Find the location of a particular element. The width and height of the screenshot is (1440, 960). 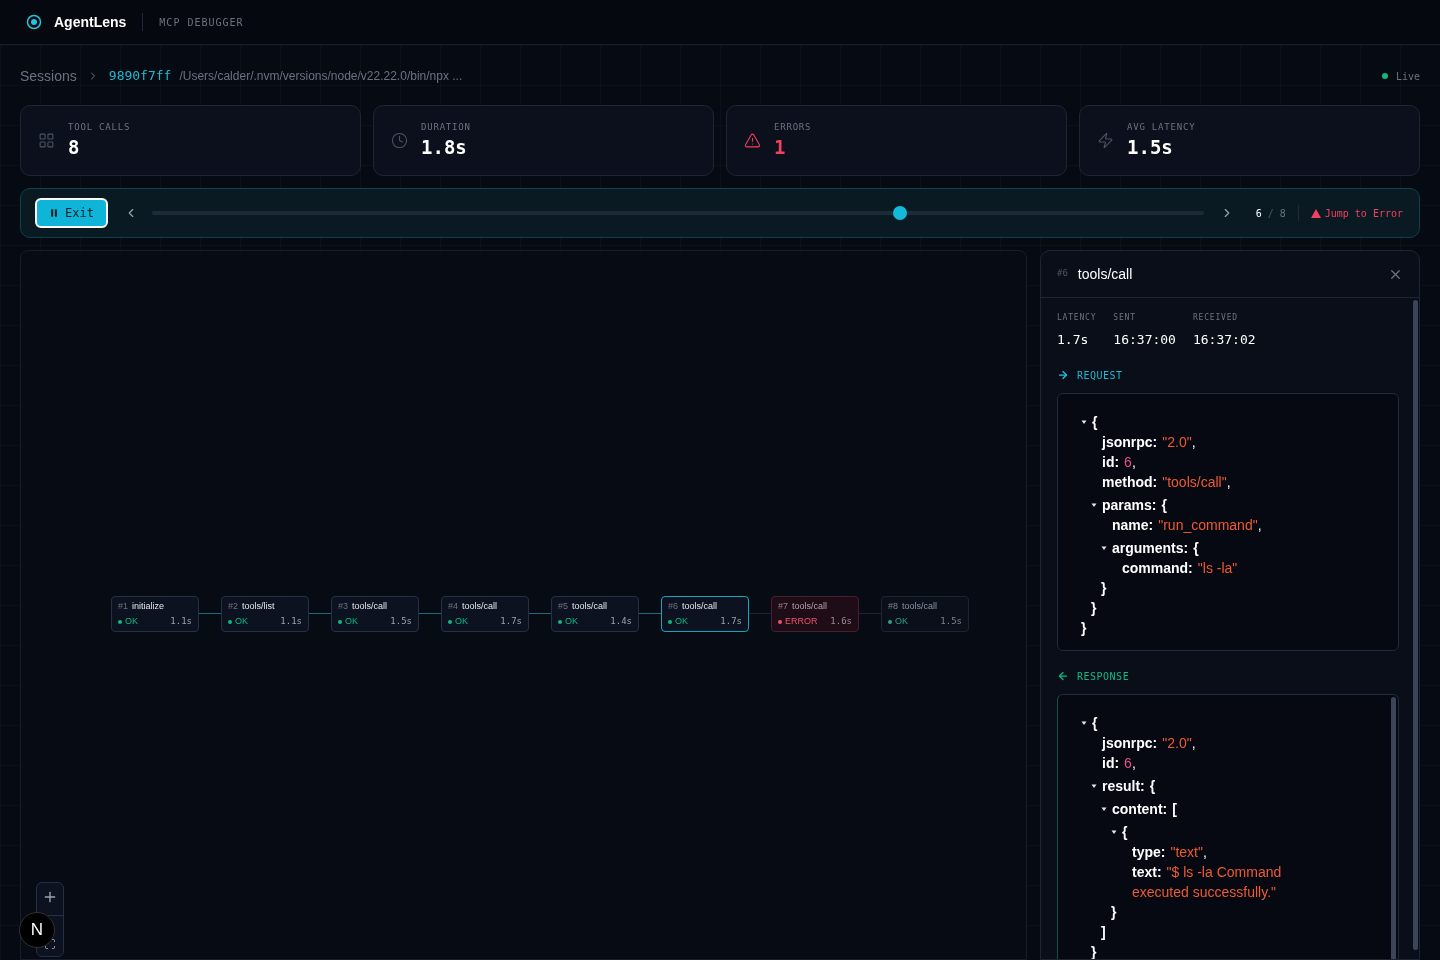

arrow-right-icon is located at coordinates (1063, 375).